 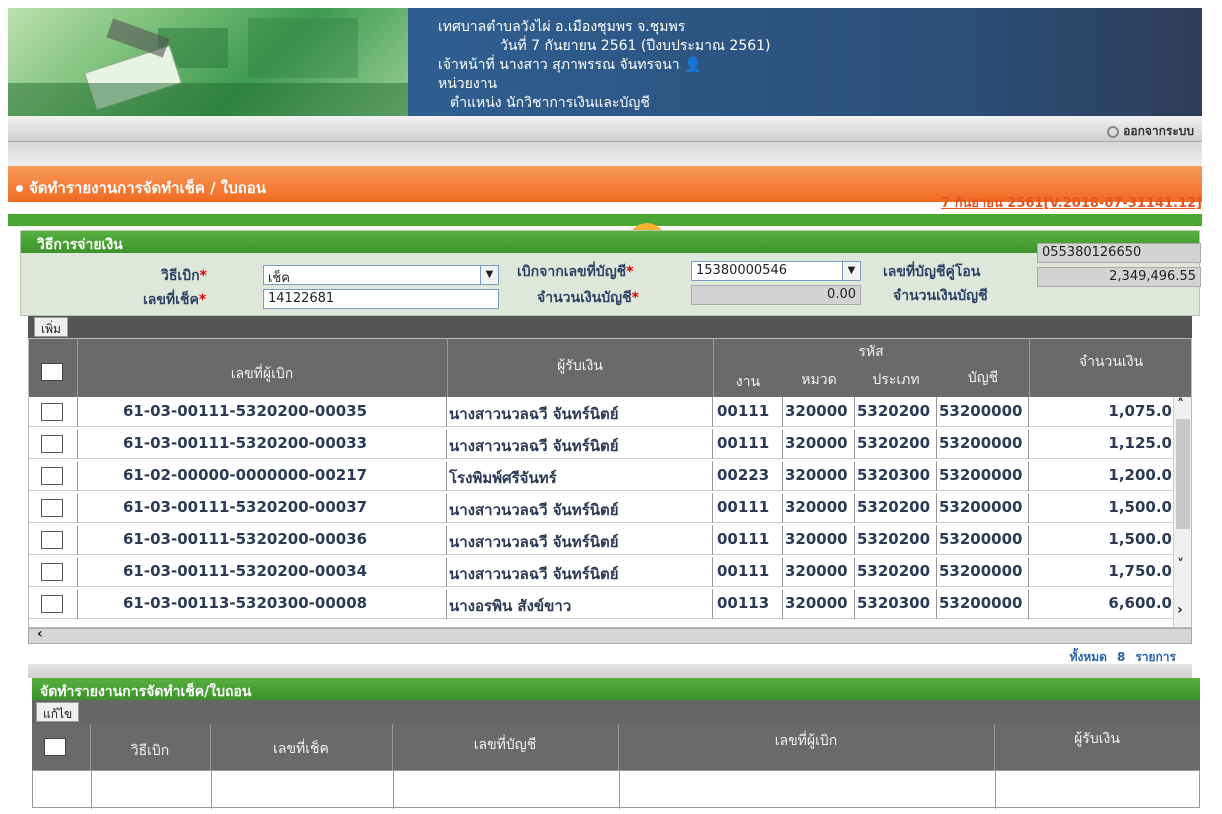 What do you see at coordinates (605, 220) in the screenshot?
I see `divider` at bounding box center [605, 220].